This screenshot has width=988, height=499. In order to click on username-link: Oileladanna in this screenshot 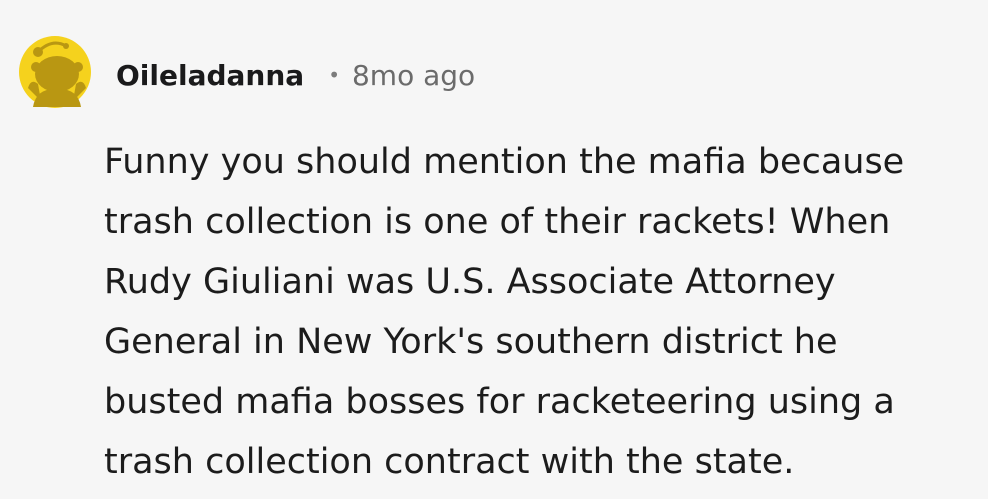, I will do `click(210, 75)`.